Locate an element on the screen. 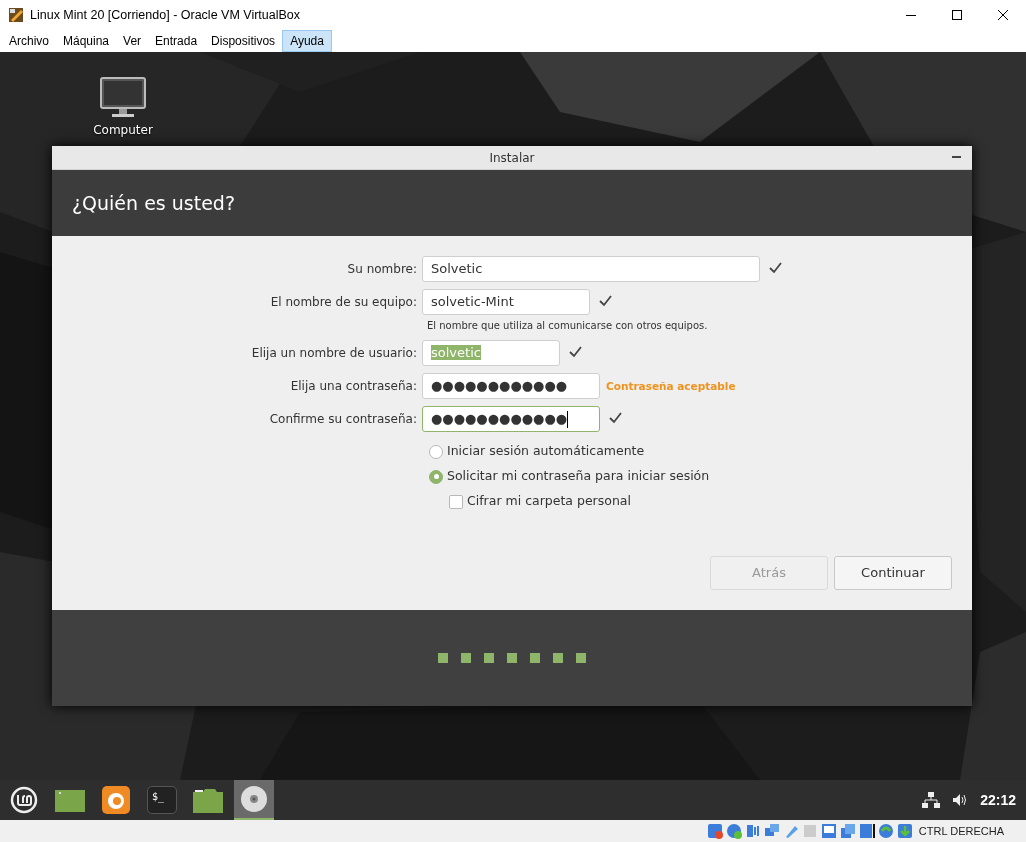 The image size is (1026, 842). folder-icon is located at coordinates (208, 800).